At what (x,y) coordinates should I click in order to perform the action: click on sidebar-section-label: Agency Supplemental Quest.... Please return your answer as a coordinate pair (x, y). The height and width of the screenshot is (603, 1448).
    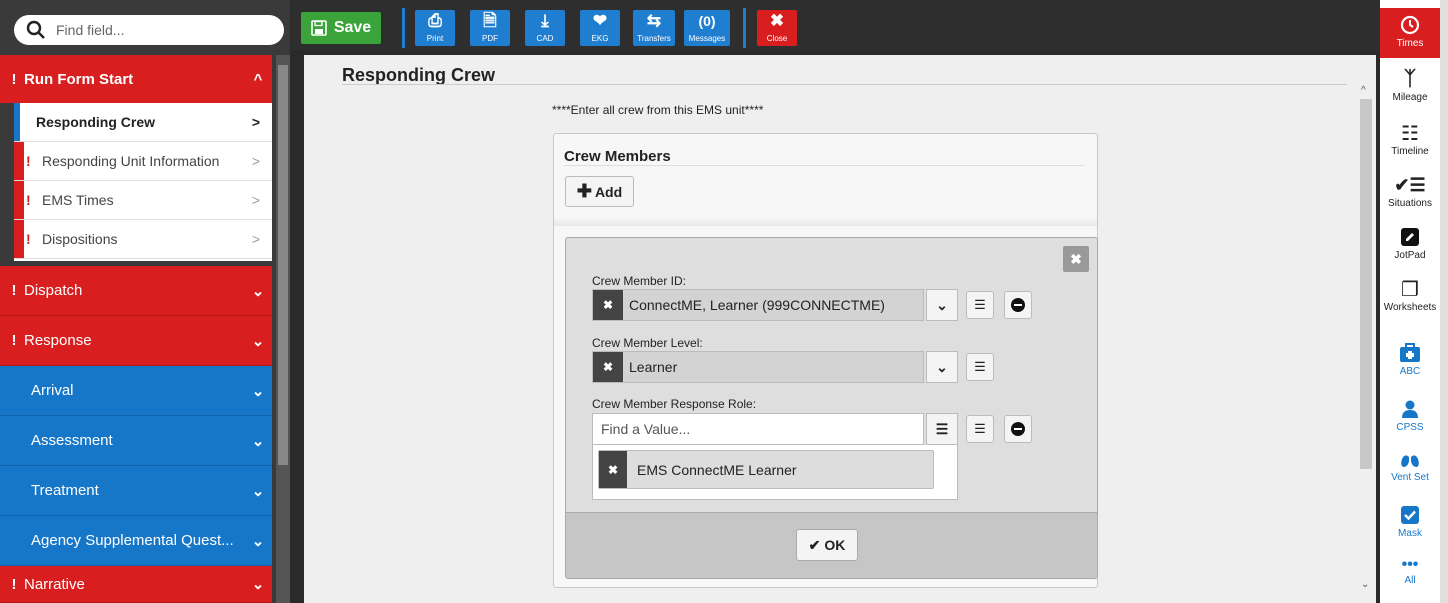
    Looking at the image, I should click on (132, 540).